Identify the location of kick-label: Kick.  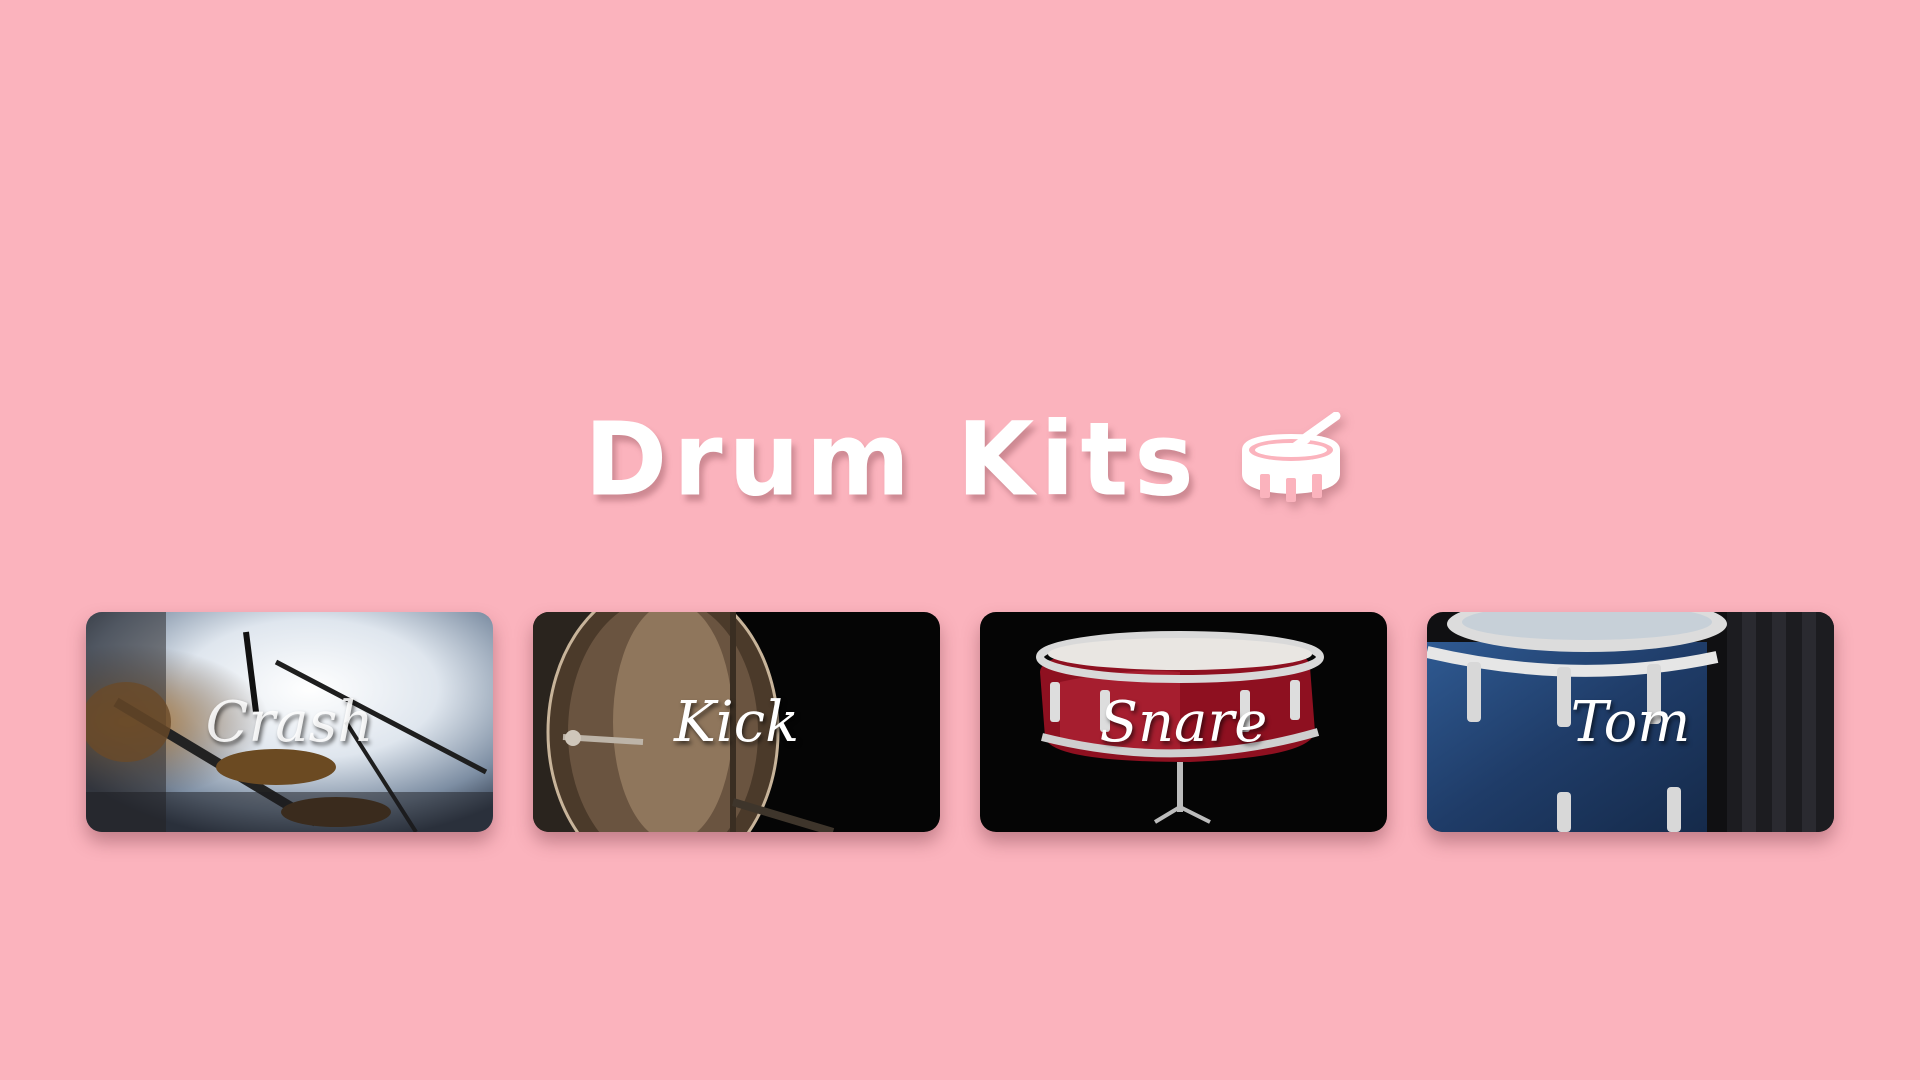
(736, 722).